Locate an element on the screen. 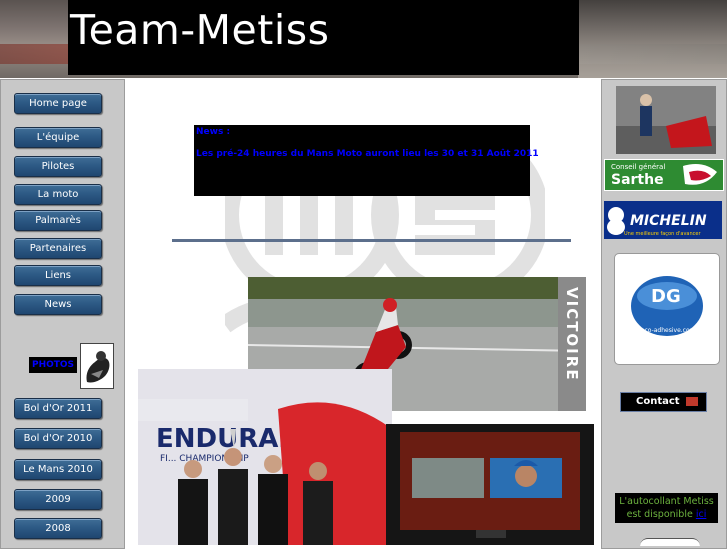 The image size is (727, 549). sticker-link: ici is located at coordinates (701, 514).